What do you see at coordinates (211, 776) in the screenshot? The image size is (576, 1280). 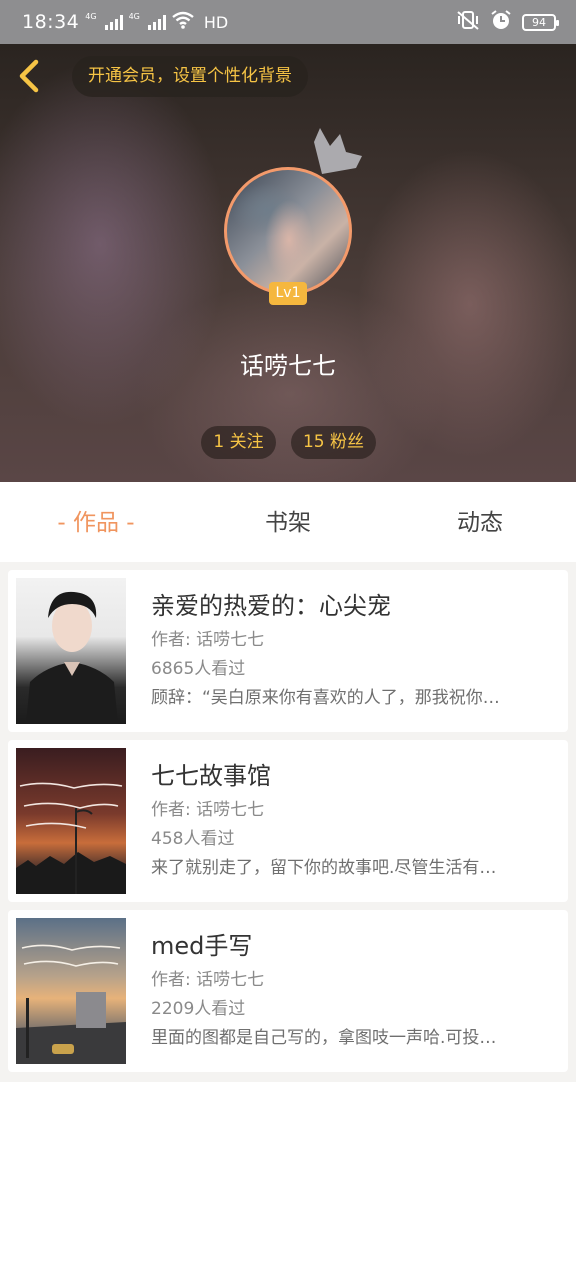 I see `work-title: 七七故事馆` at bounding box center [211, 776].